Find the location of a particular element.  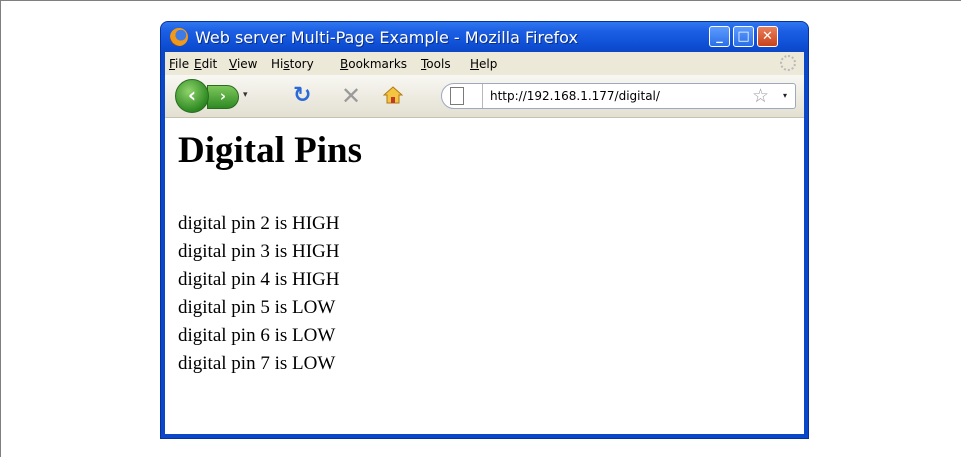

page-icon is located at coordinates (457, 96).